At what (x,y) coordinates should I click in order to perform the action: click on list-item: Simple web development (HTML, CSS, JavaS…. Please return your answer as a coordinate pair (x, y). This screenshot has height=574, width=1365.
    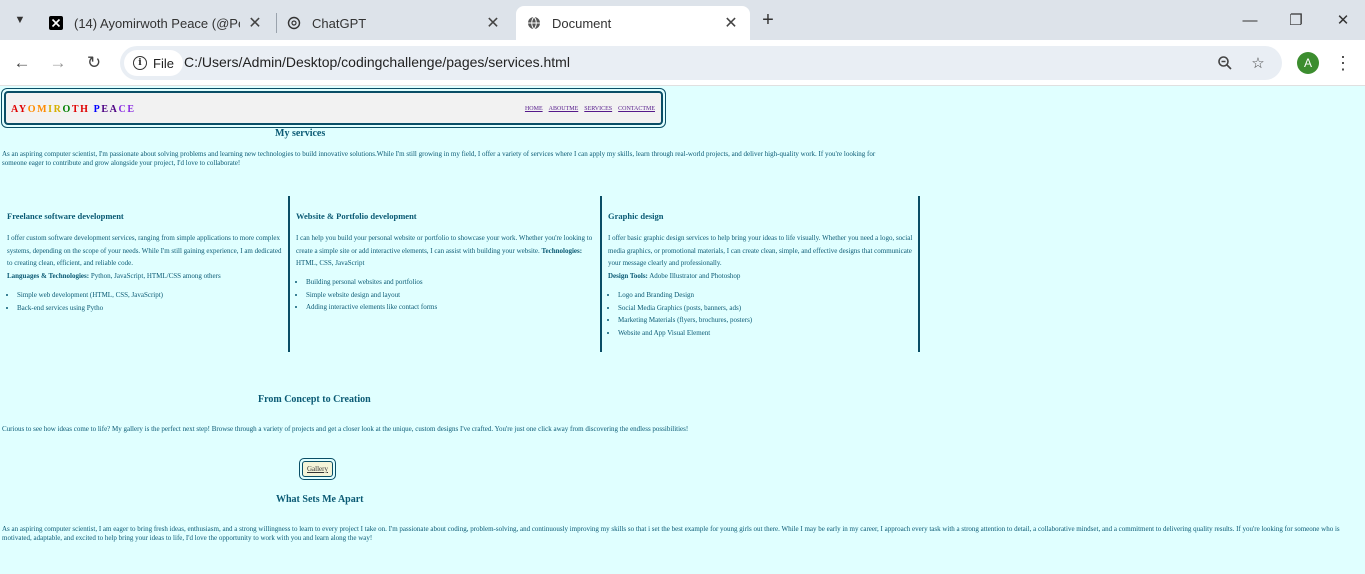
    Looking at the image, I should click on (90, 295).